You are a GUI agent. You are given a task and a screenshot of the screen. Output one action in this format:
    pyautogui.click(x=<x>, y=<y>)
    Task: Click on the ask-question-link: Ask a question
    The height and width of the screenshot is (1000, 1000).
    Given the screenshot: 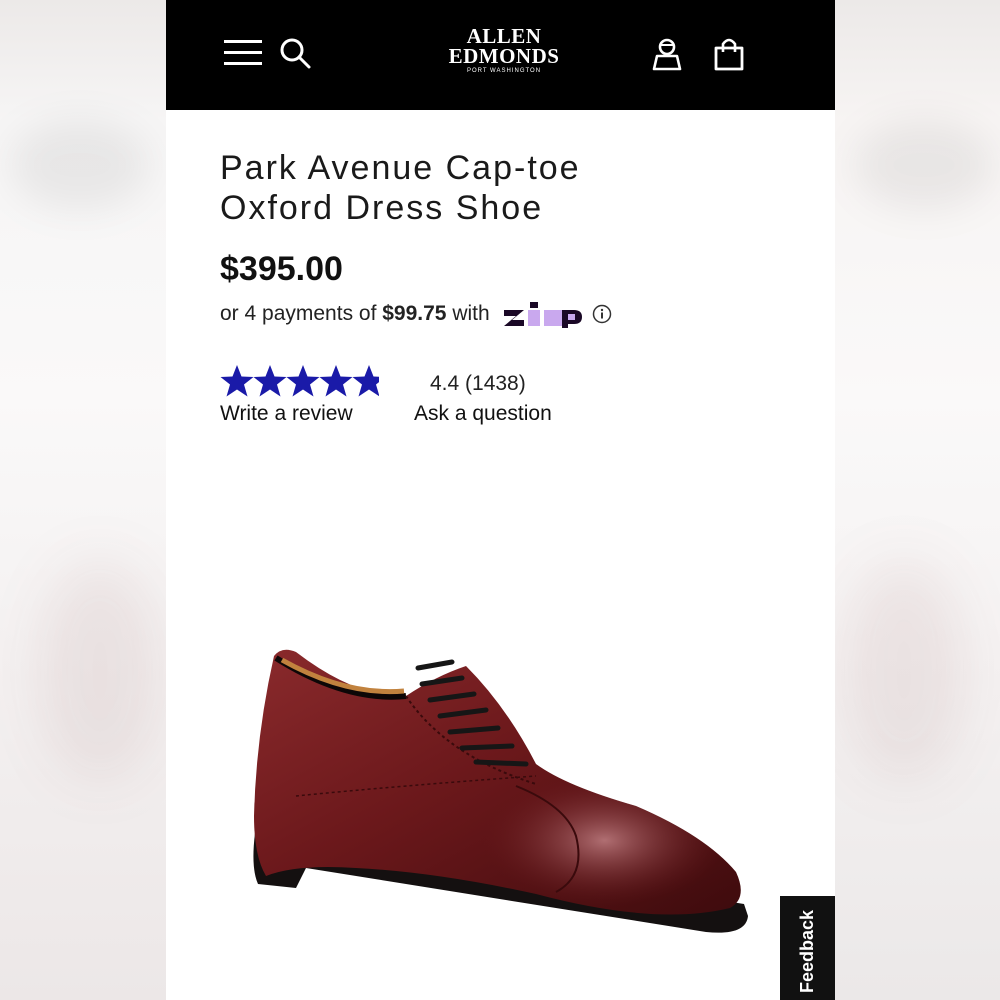 What is the action you would take?
    pyautogui.click(x=483, y=414)
    